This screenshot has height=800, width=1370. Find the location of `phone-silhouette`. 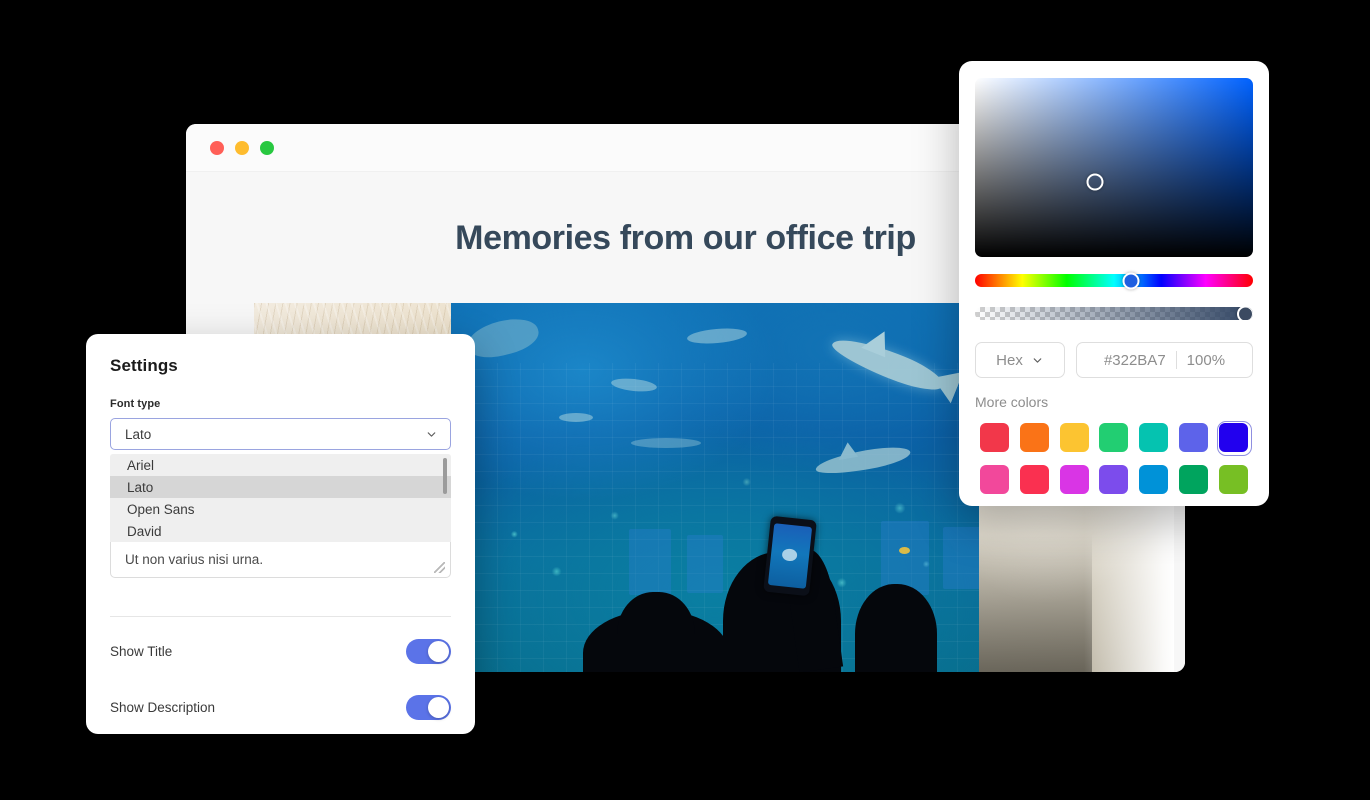

phone-silhouette is located at coordinates (790, 556).